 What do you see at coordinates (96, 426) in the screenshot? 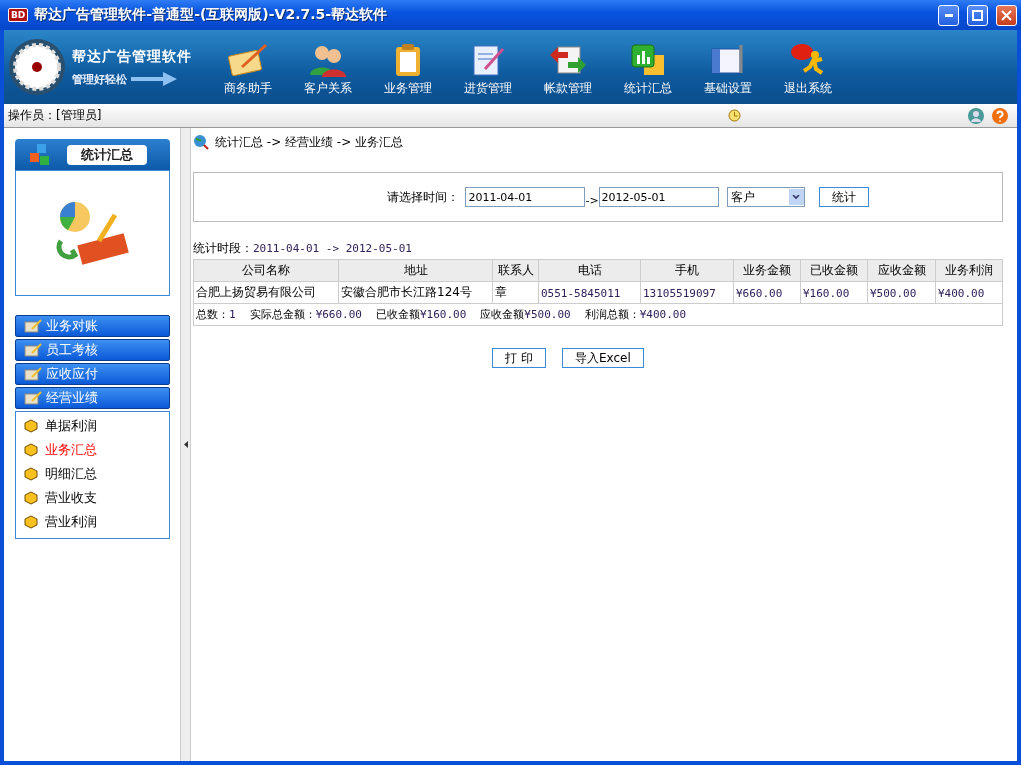
I see `submenu-item: 单据利润` at bounding box center [96, 426].